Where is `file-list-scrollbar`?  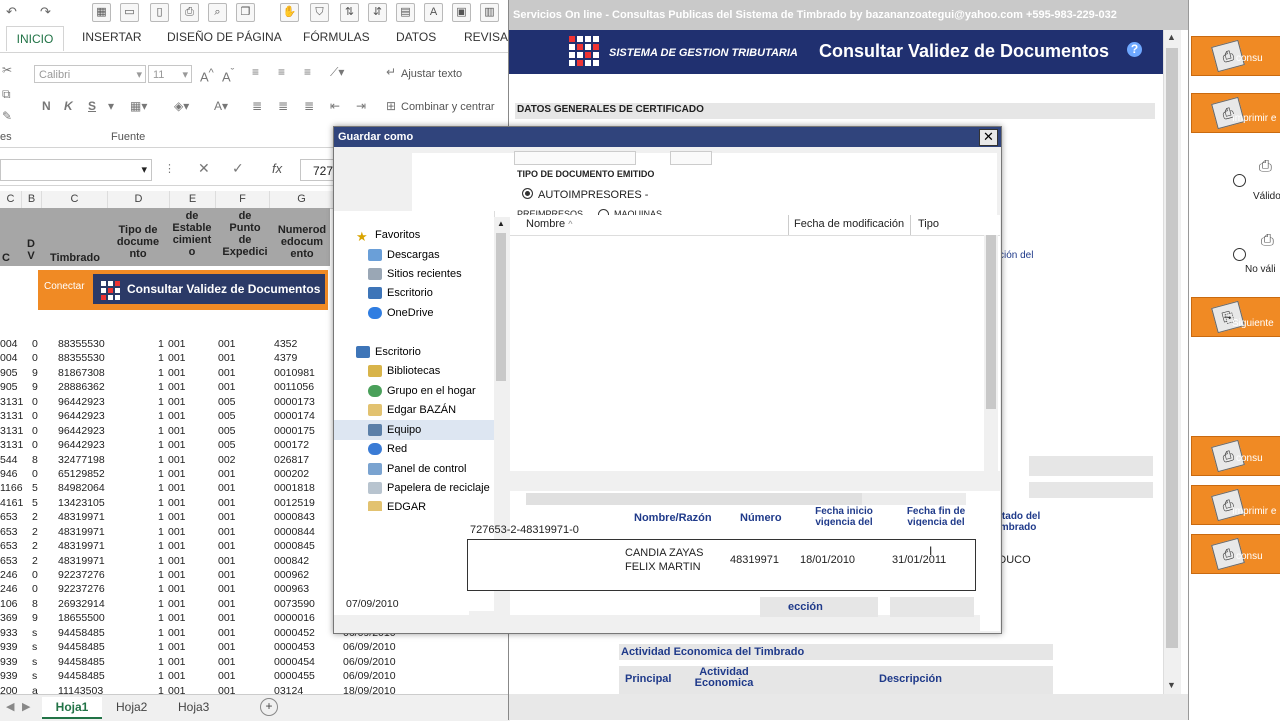
file-list-scrollbar is located at coordinates (991, 353).